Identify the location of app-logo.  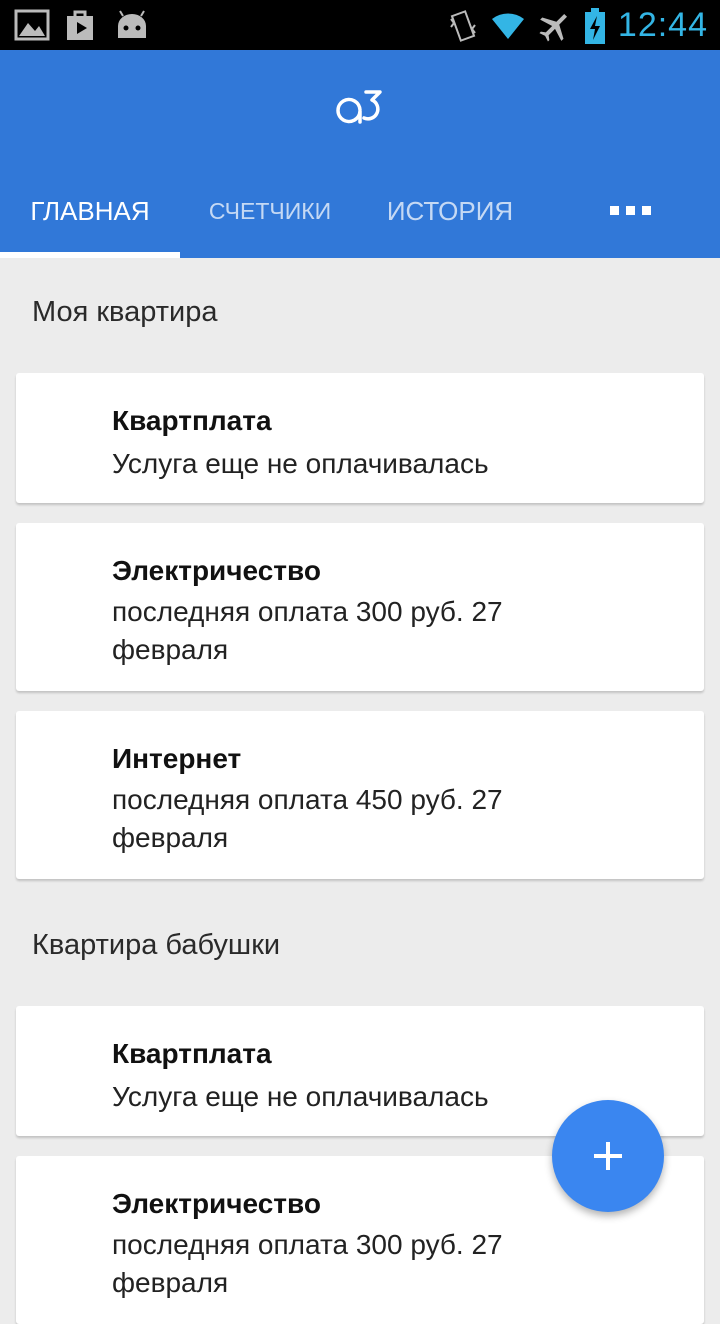
(359, 107).